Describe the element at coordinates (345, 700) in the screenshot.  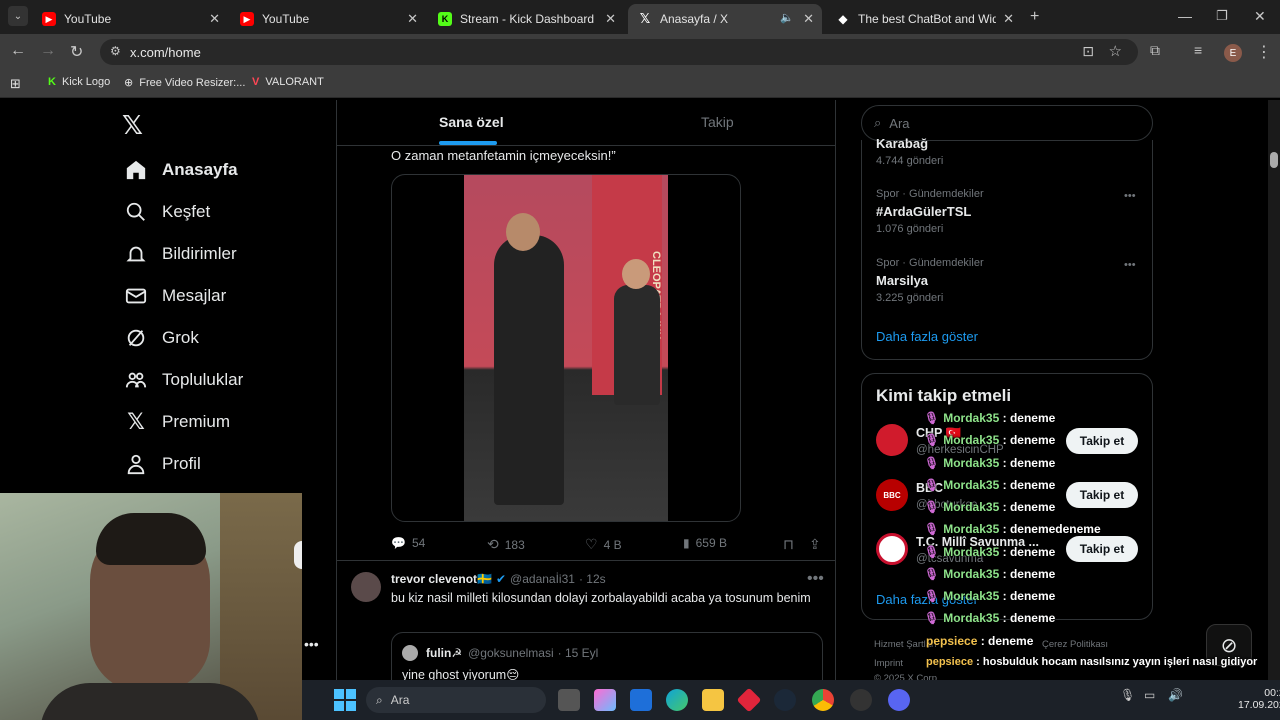
I see `start-icon` at that location.